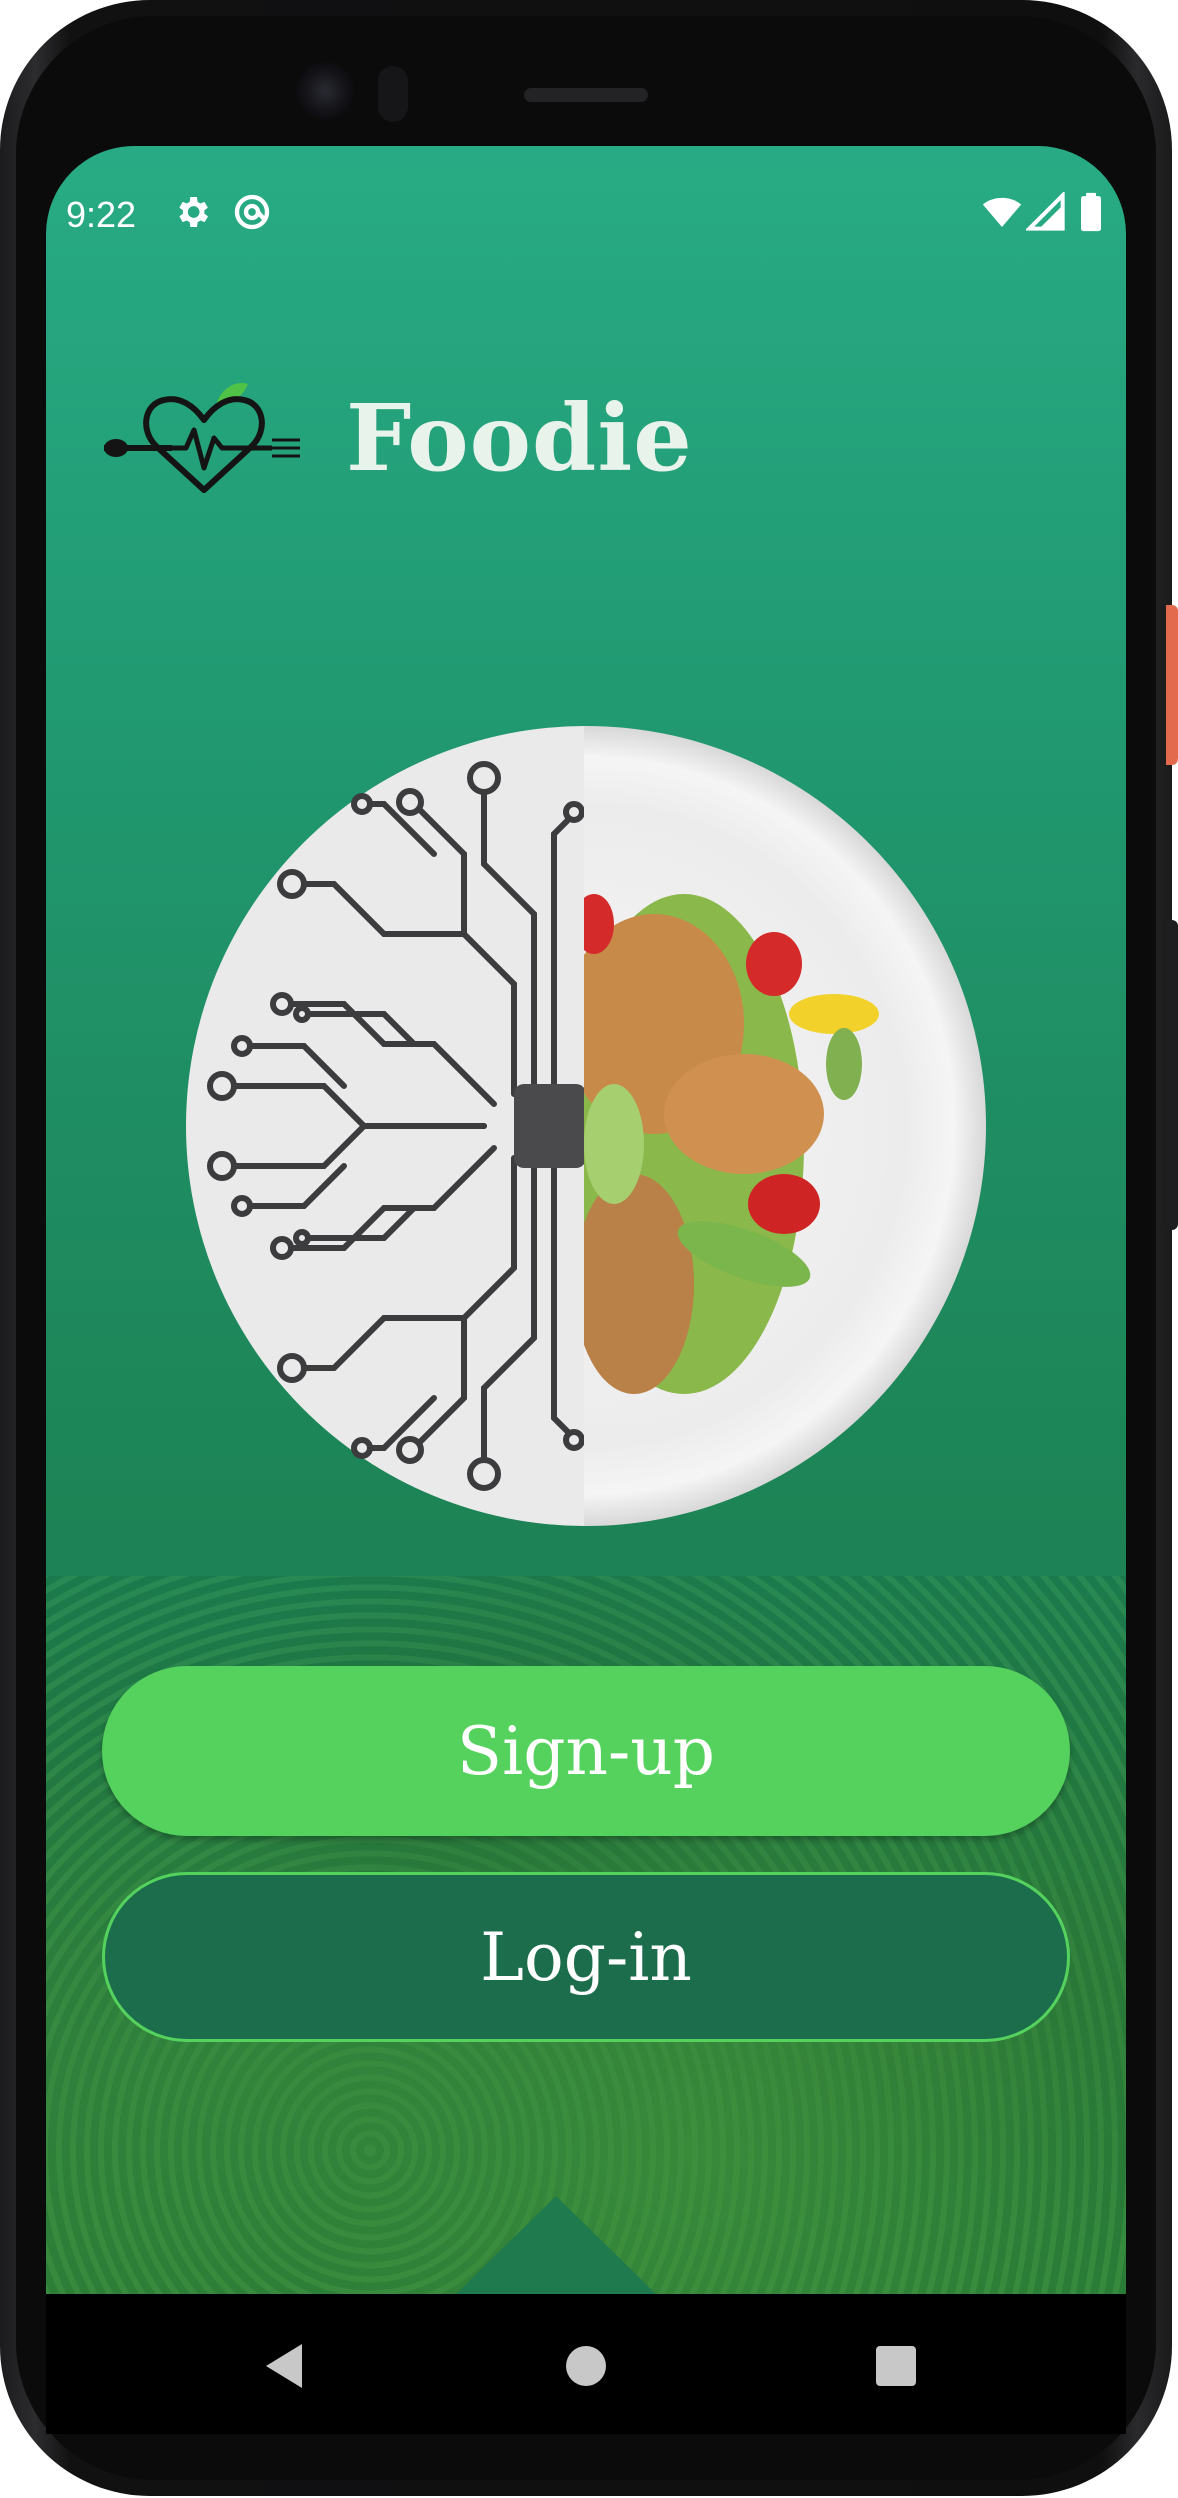 This screenshot has height=2498, width=1178. I want to click on status-time: 9:22, so click(101, 214).